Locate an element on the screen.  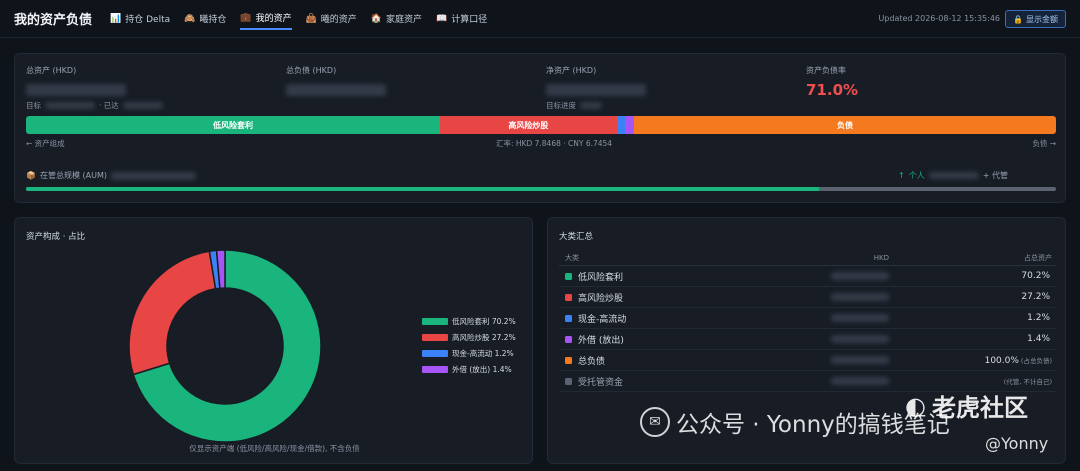
liability-side-label: 负债 → is located at coordinates (1044, 143).